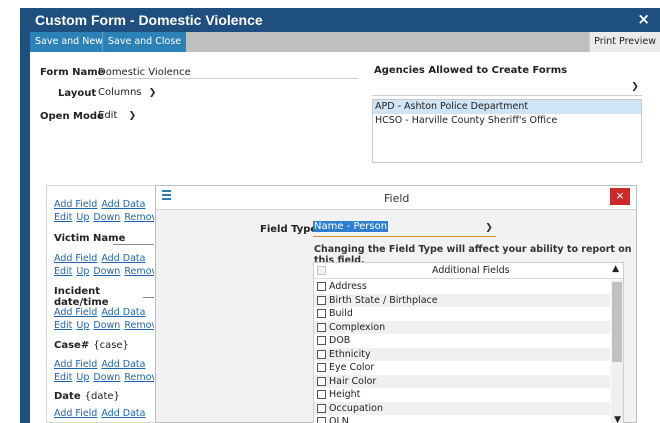  Describe the element at coordinates (615, 269) in the screenshot. I see `scroll-up-icon: ▲` at that location.